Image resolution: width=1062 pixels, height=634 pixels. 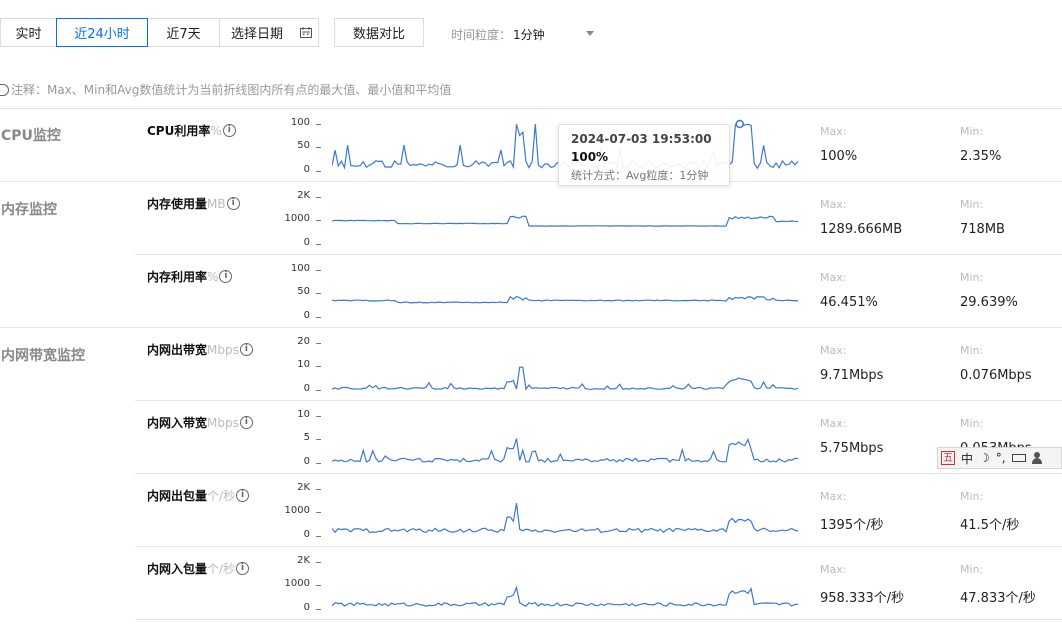 I want to click on y-tick-label: 20, so click(x=303, y=341).